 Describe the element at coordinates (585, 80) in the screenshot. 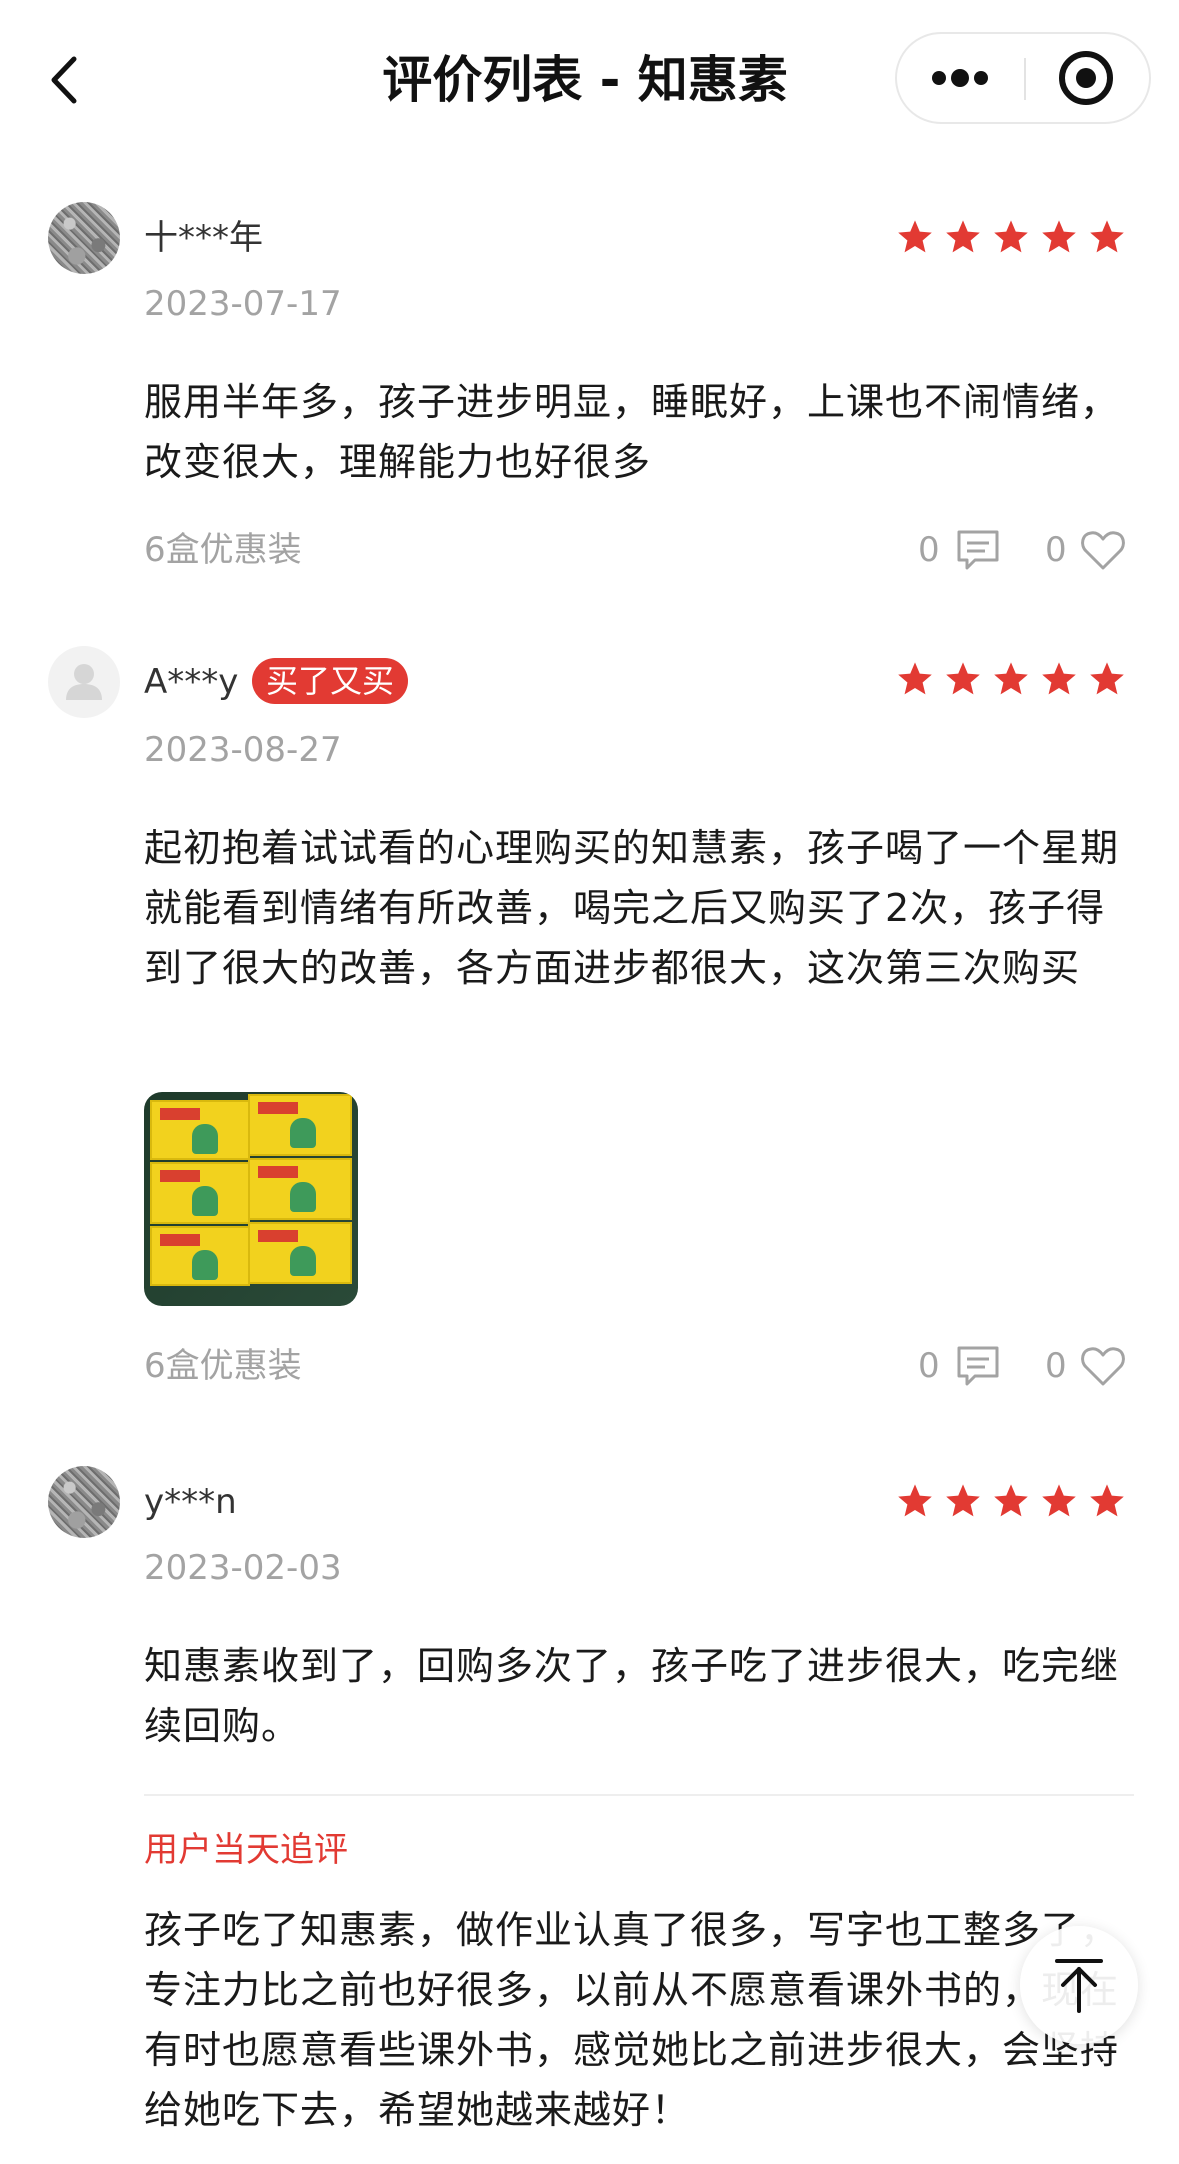

I see `page-title: 评价列表 - 知惠素` at that location.